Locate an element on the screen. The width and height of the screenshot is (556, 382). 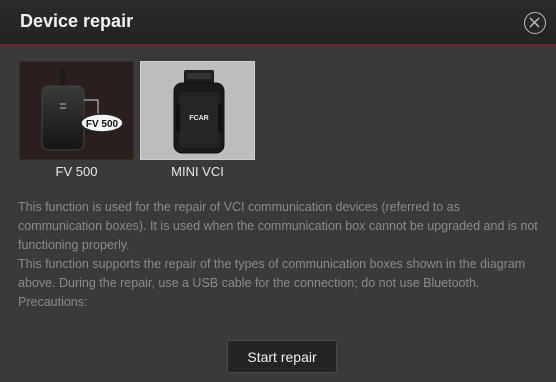
device-card-mini-vci: FCAR is located at coordinates (197, 110).